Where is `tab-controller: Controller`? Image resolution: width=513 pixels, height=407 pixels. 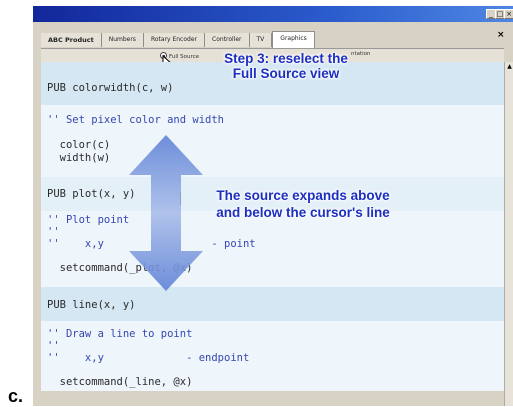 tab-controller: Controller is located at coordinates (227, 40).